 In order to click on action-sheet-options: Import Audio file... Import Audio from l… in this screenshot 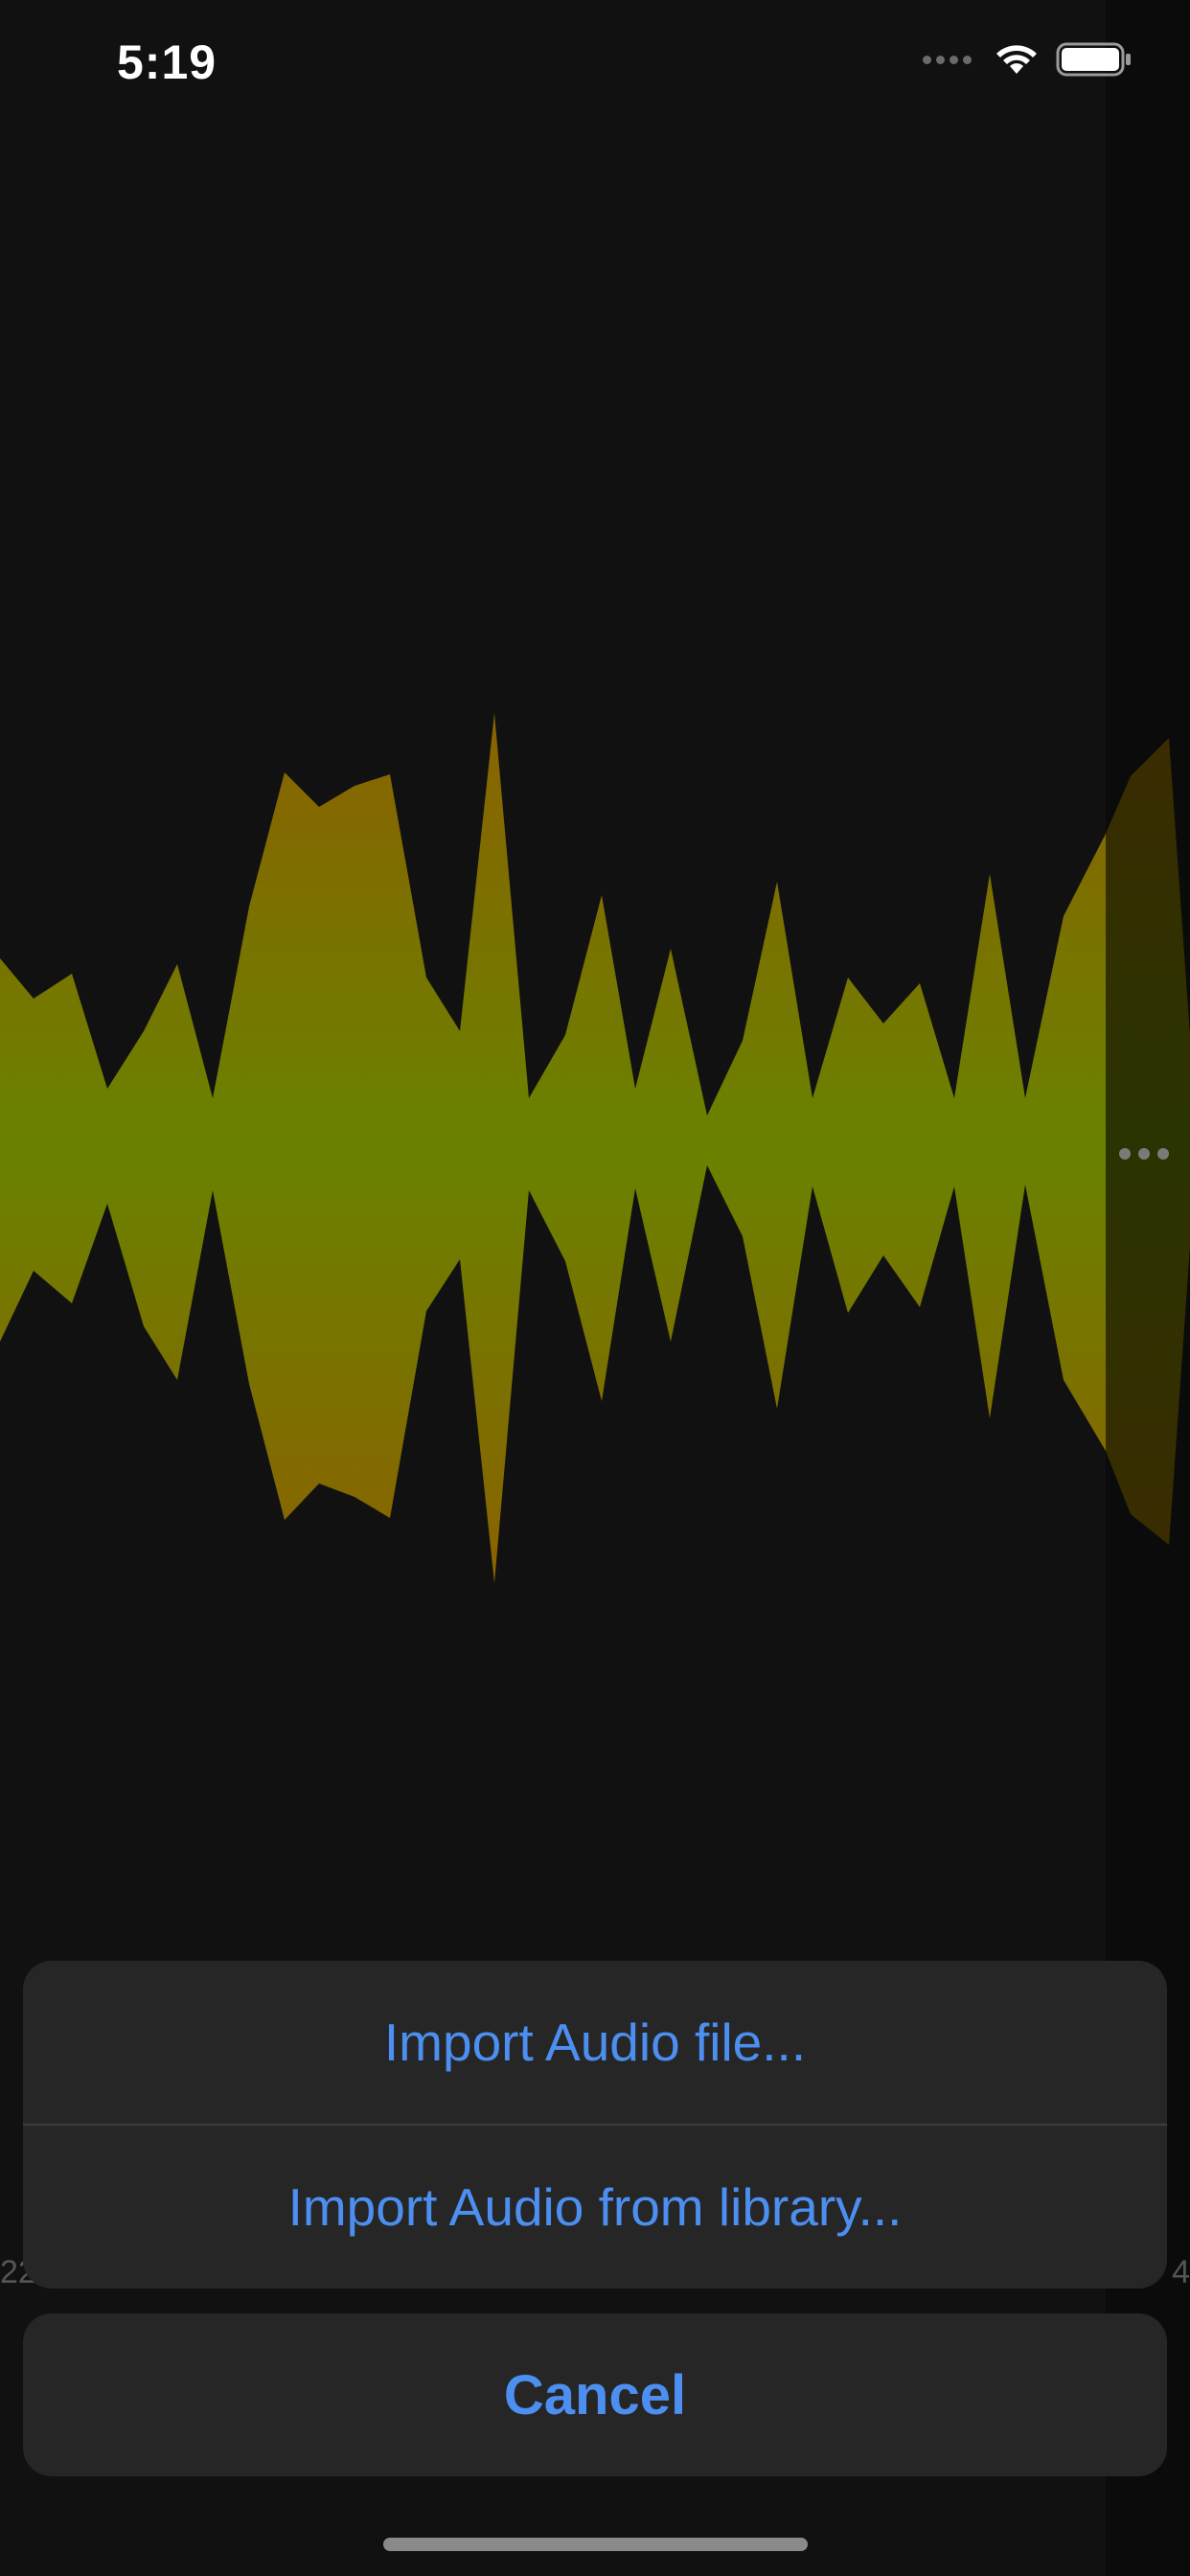, I will do `click(595, 2124)`.